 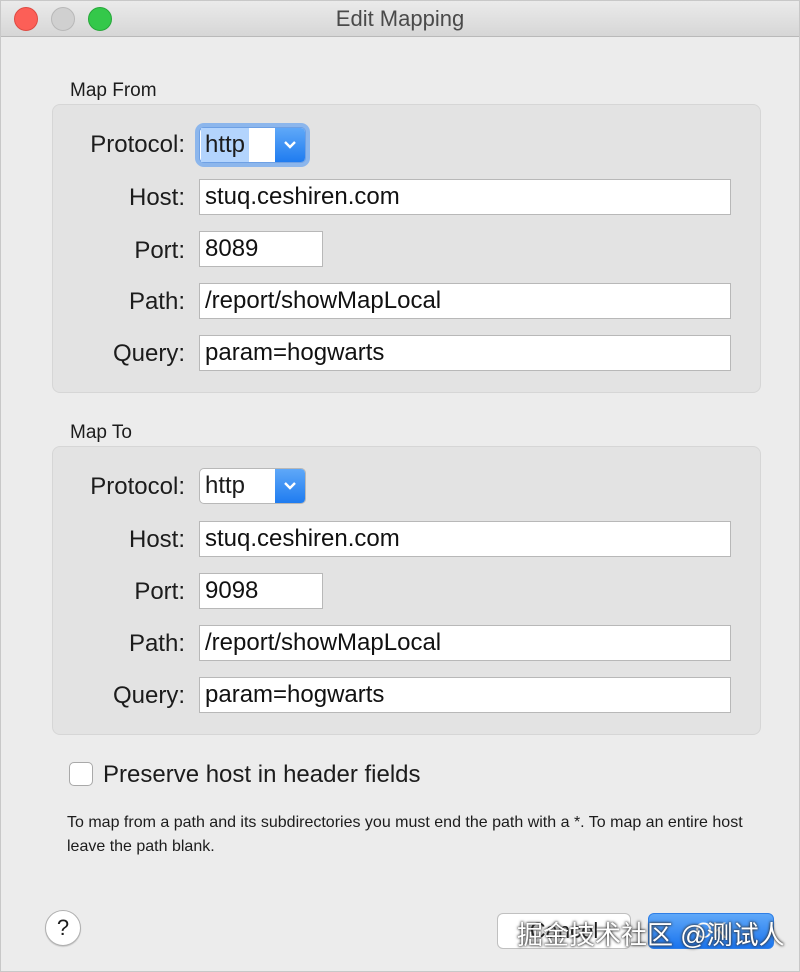 I want to click on map-to-path-label: Path:, so click(x=156, y=643).